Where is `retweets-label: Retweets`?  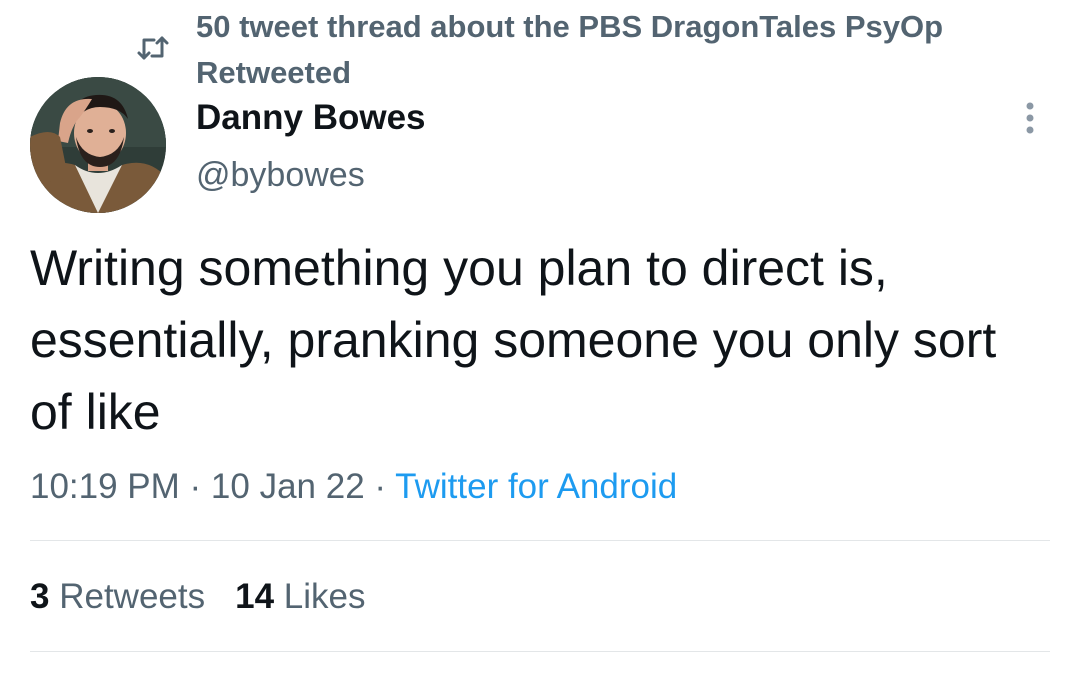 retweets-label: Retweets is located at coordinates (132, 596).